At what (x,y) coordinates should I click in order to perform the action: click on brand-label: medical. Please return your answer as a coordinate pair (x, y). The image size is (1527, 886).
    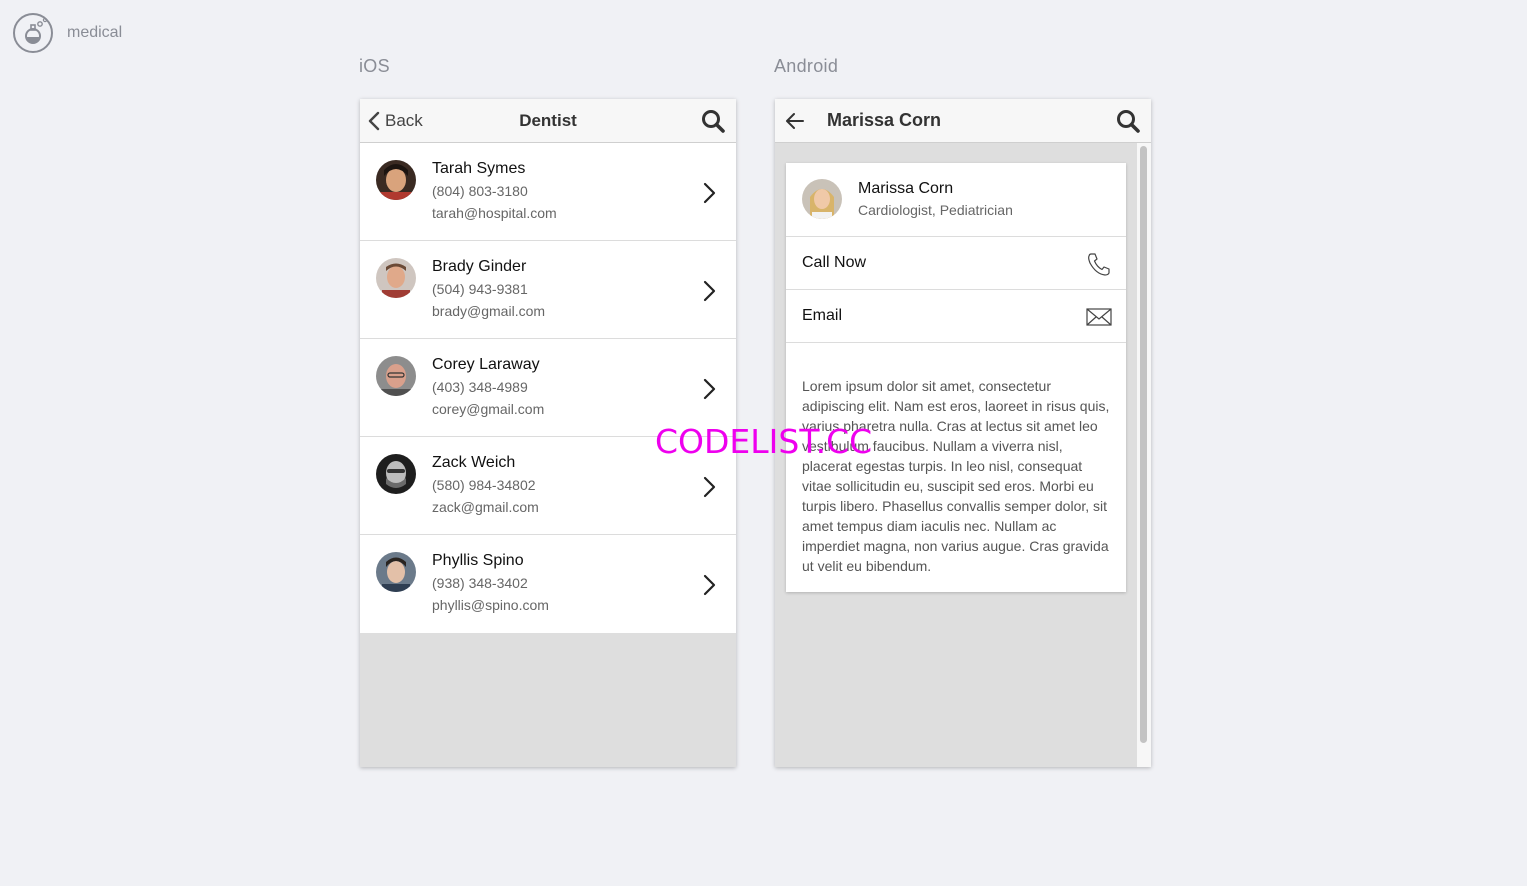
    Looking at the image, I should click on (95, 32).